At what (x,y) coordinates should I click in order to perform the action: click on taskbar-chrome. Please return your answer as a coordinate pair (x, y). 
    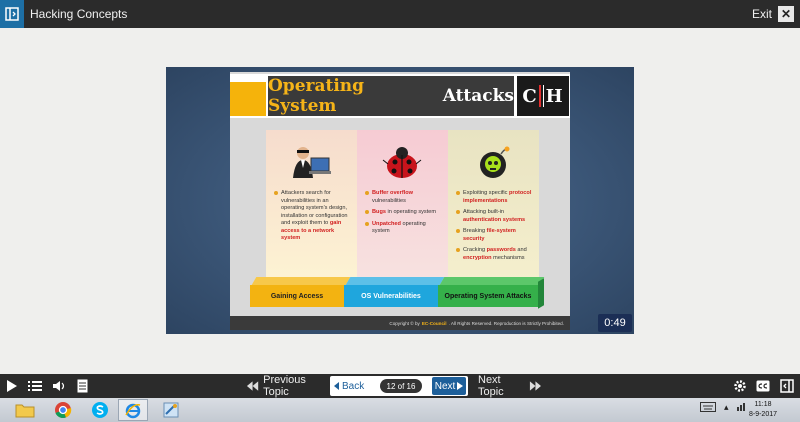
    Looking at the image, I should click on (63, 410).